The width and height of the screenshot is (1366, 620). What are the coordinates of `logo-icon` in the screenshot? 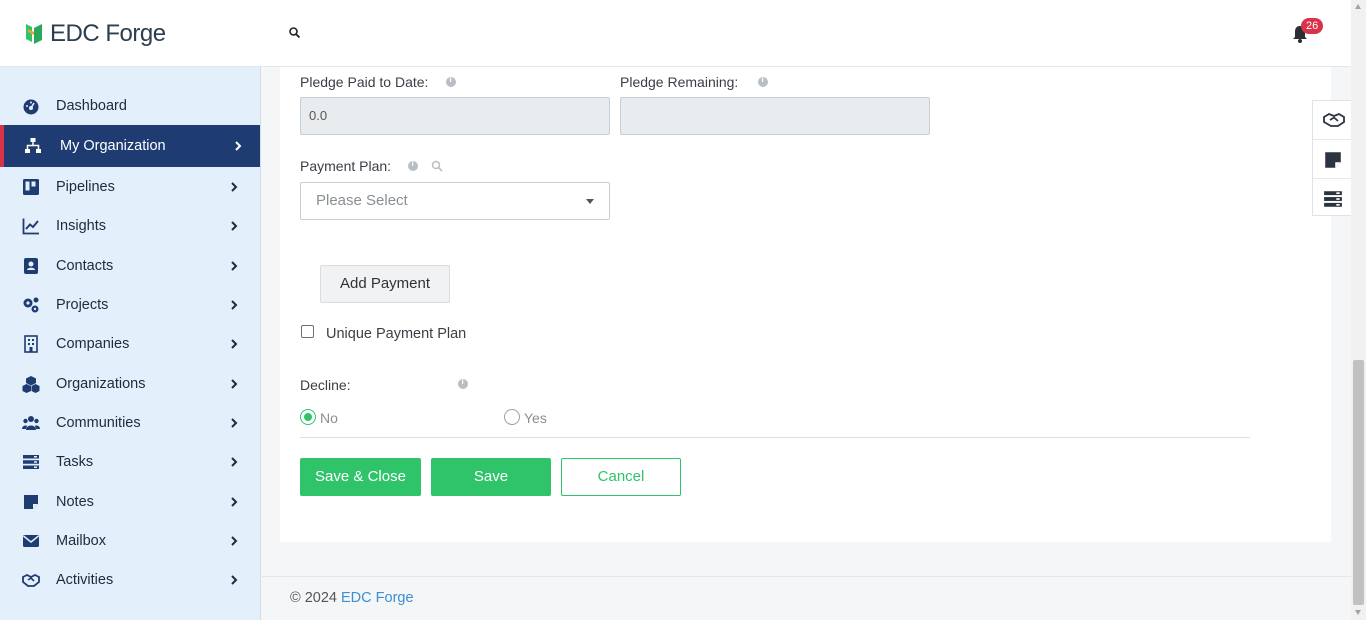 It's located at (34, 34).